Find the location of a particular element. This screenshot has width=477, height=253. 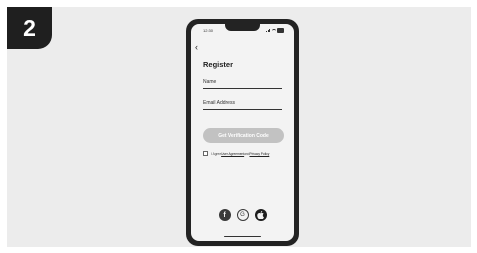

battery-icon is located at coordinates (280, 30).